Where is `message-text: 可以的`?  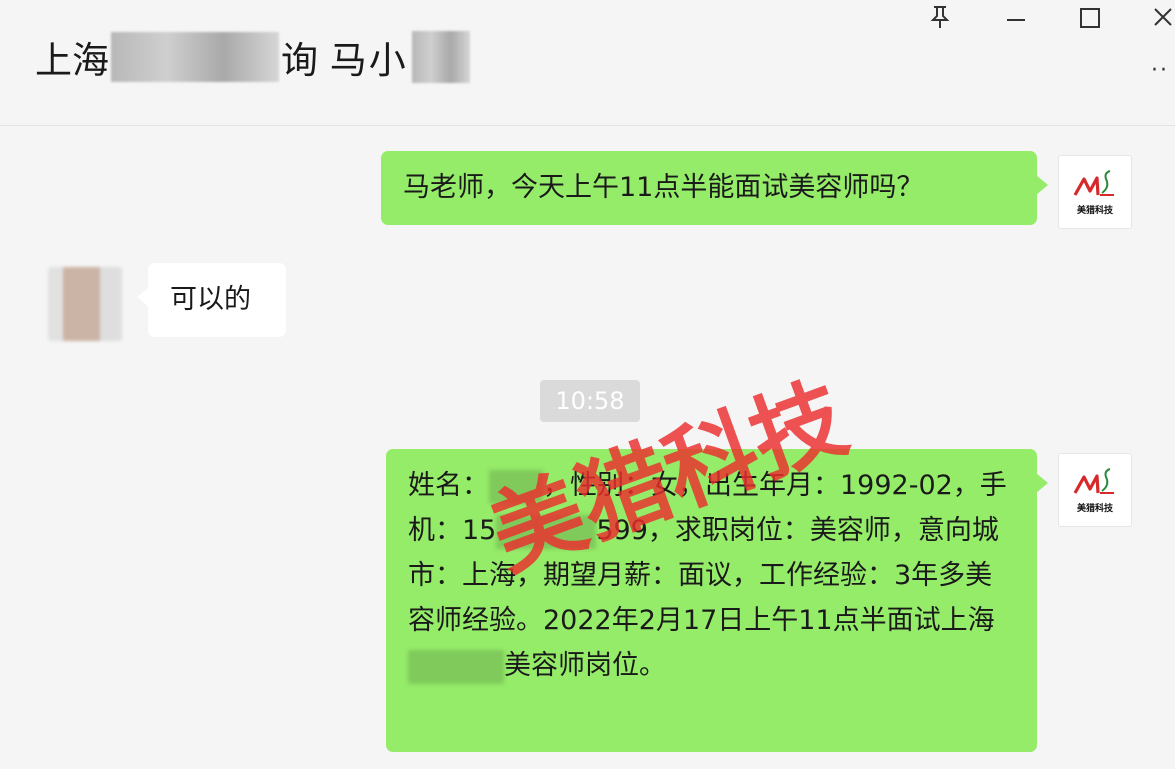 message-text: 可以的 is located at coordinates (210, 299).